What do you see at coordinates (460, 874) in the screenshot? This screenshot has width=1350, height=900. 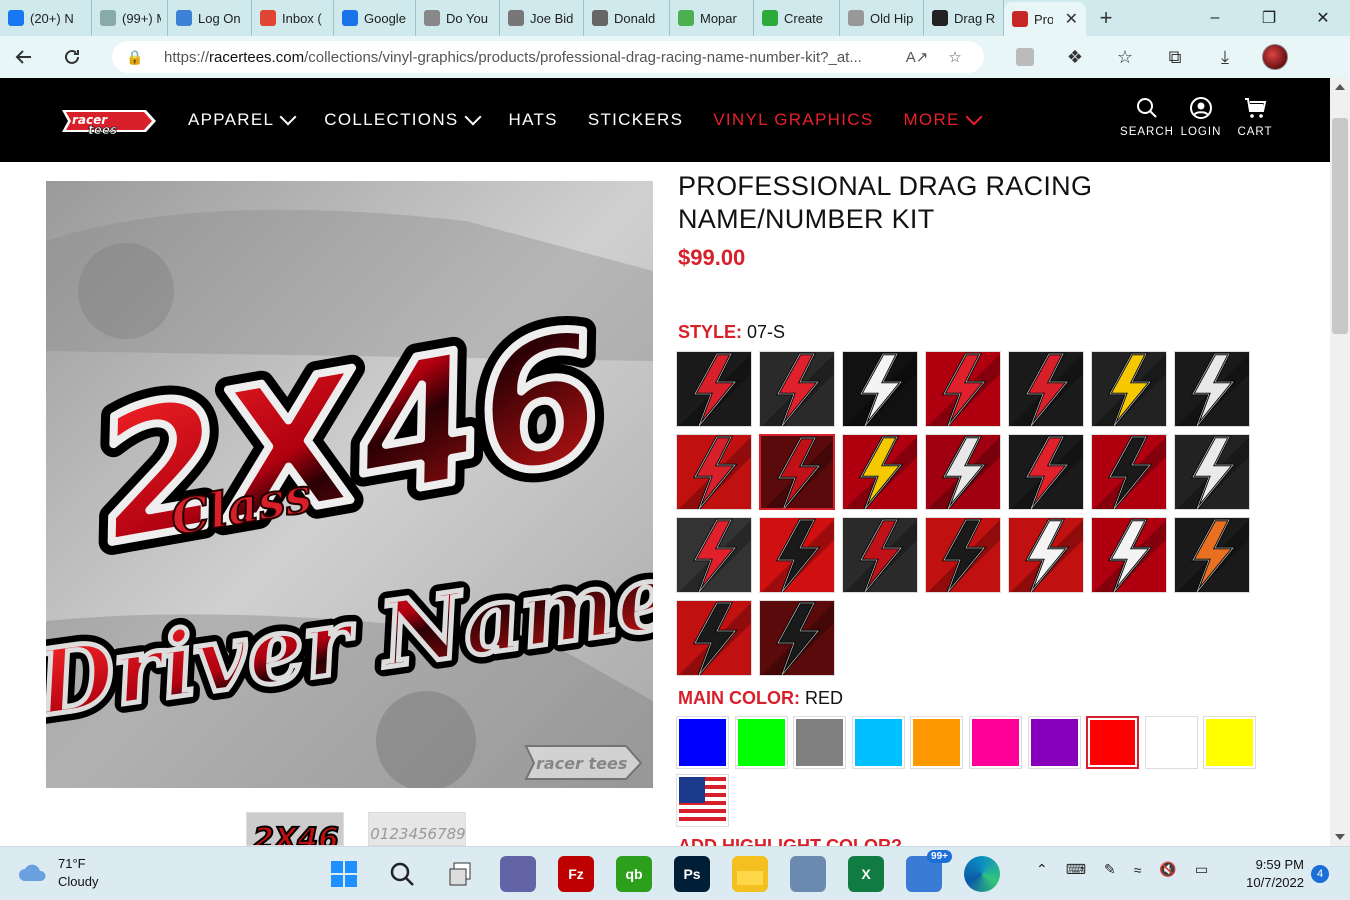 I see `task-view-icon` at bounding box center [460, 874].